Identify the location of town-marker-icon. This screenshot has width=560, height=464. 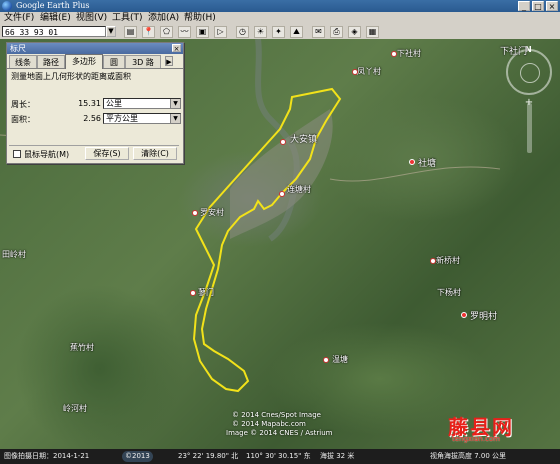
(283, 142).